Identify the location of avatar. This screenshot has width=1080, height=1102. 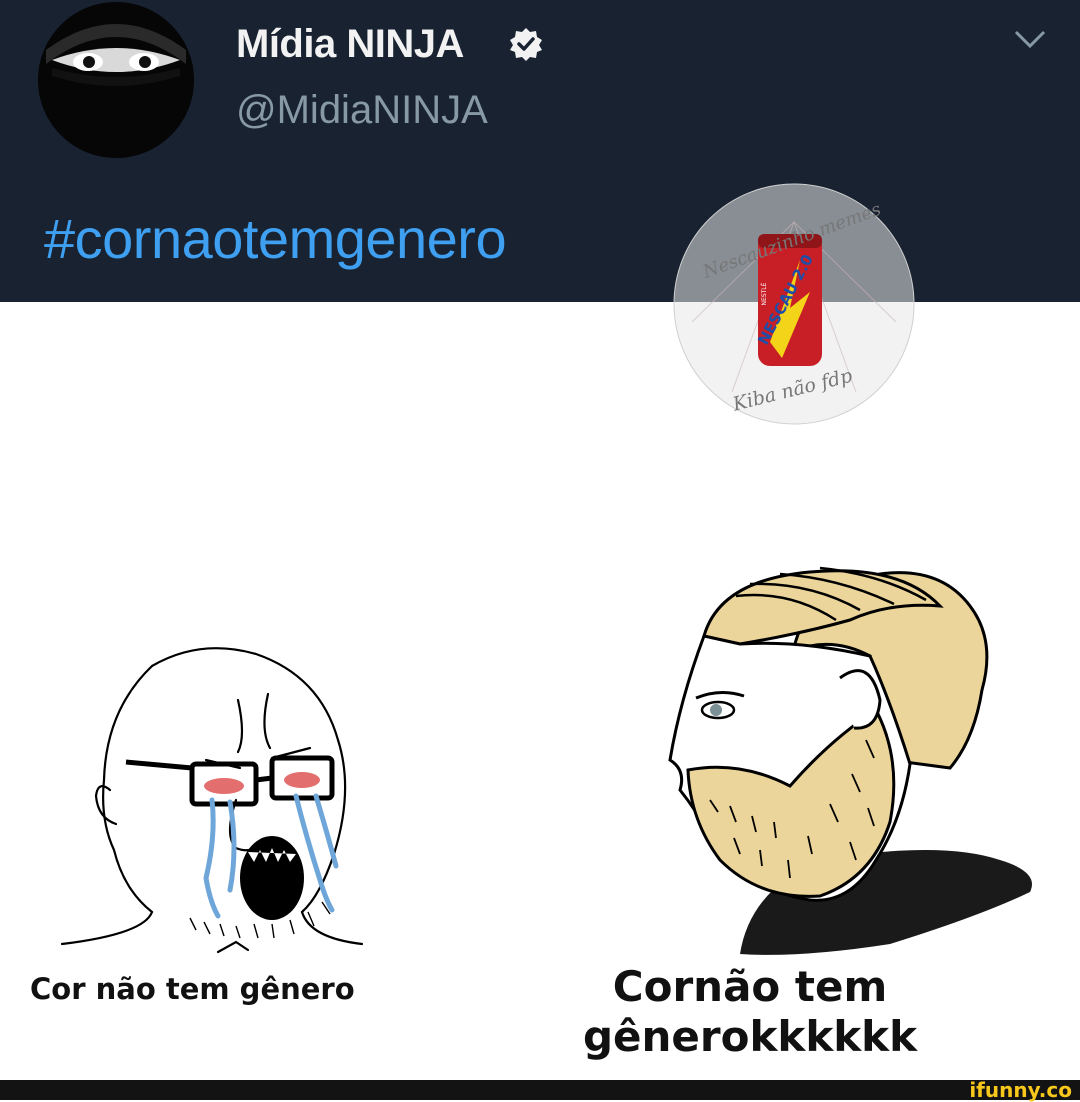
(116, 80).